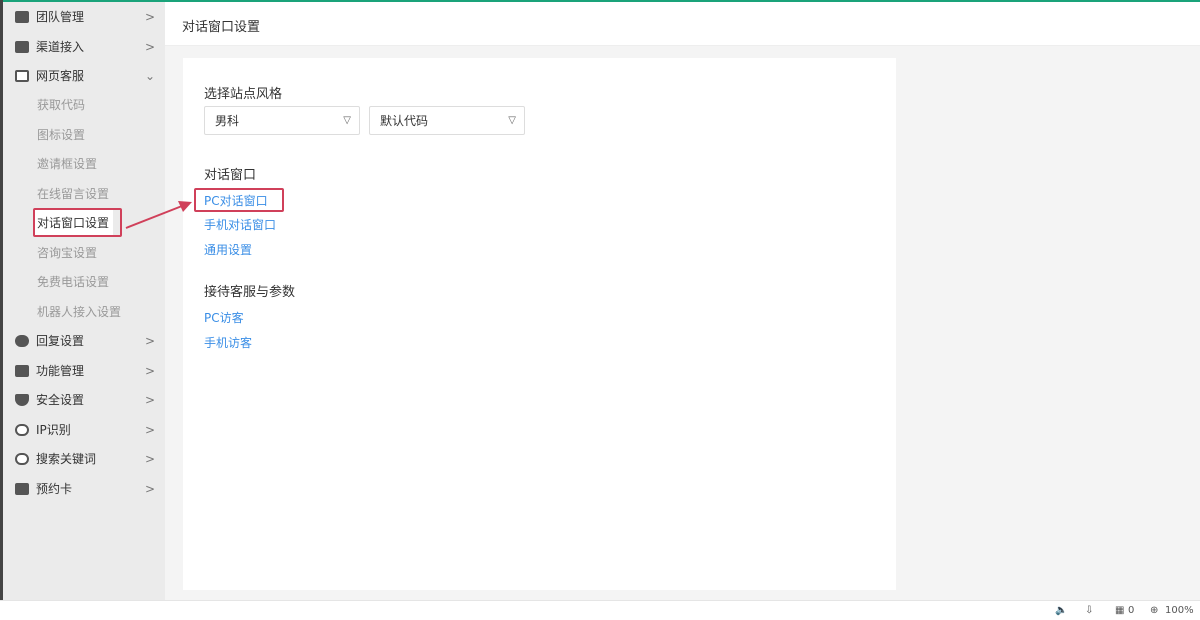 This screenshot has width=1200, height=620. I want to click on status-bar: 🔈 ⇩ ▦ 0 ⊕ 100%, so click(600, 610).